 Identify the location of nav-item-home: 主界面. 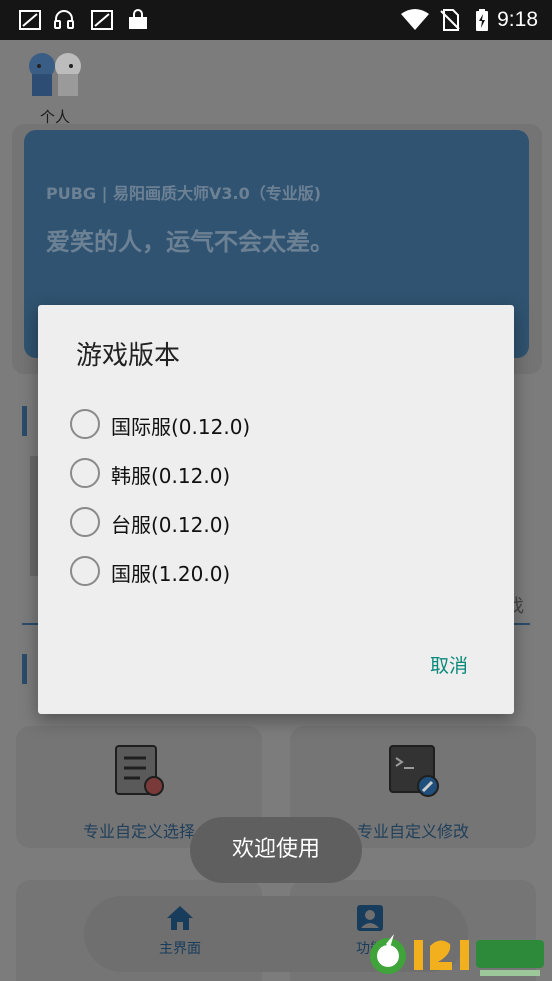
(180, 931).